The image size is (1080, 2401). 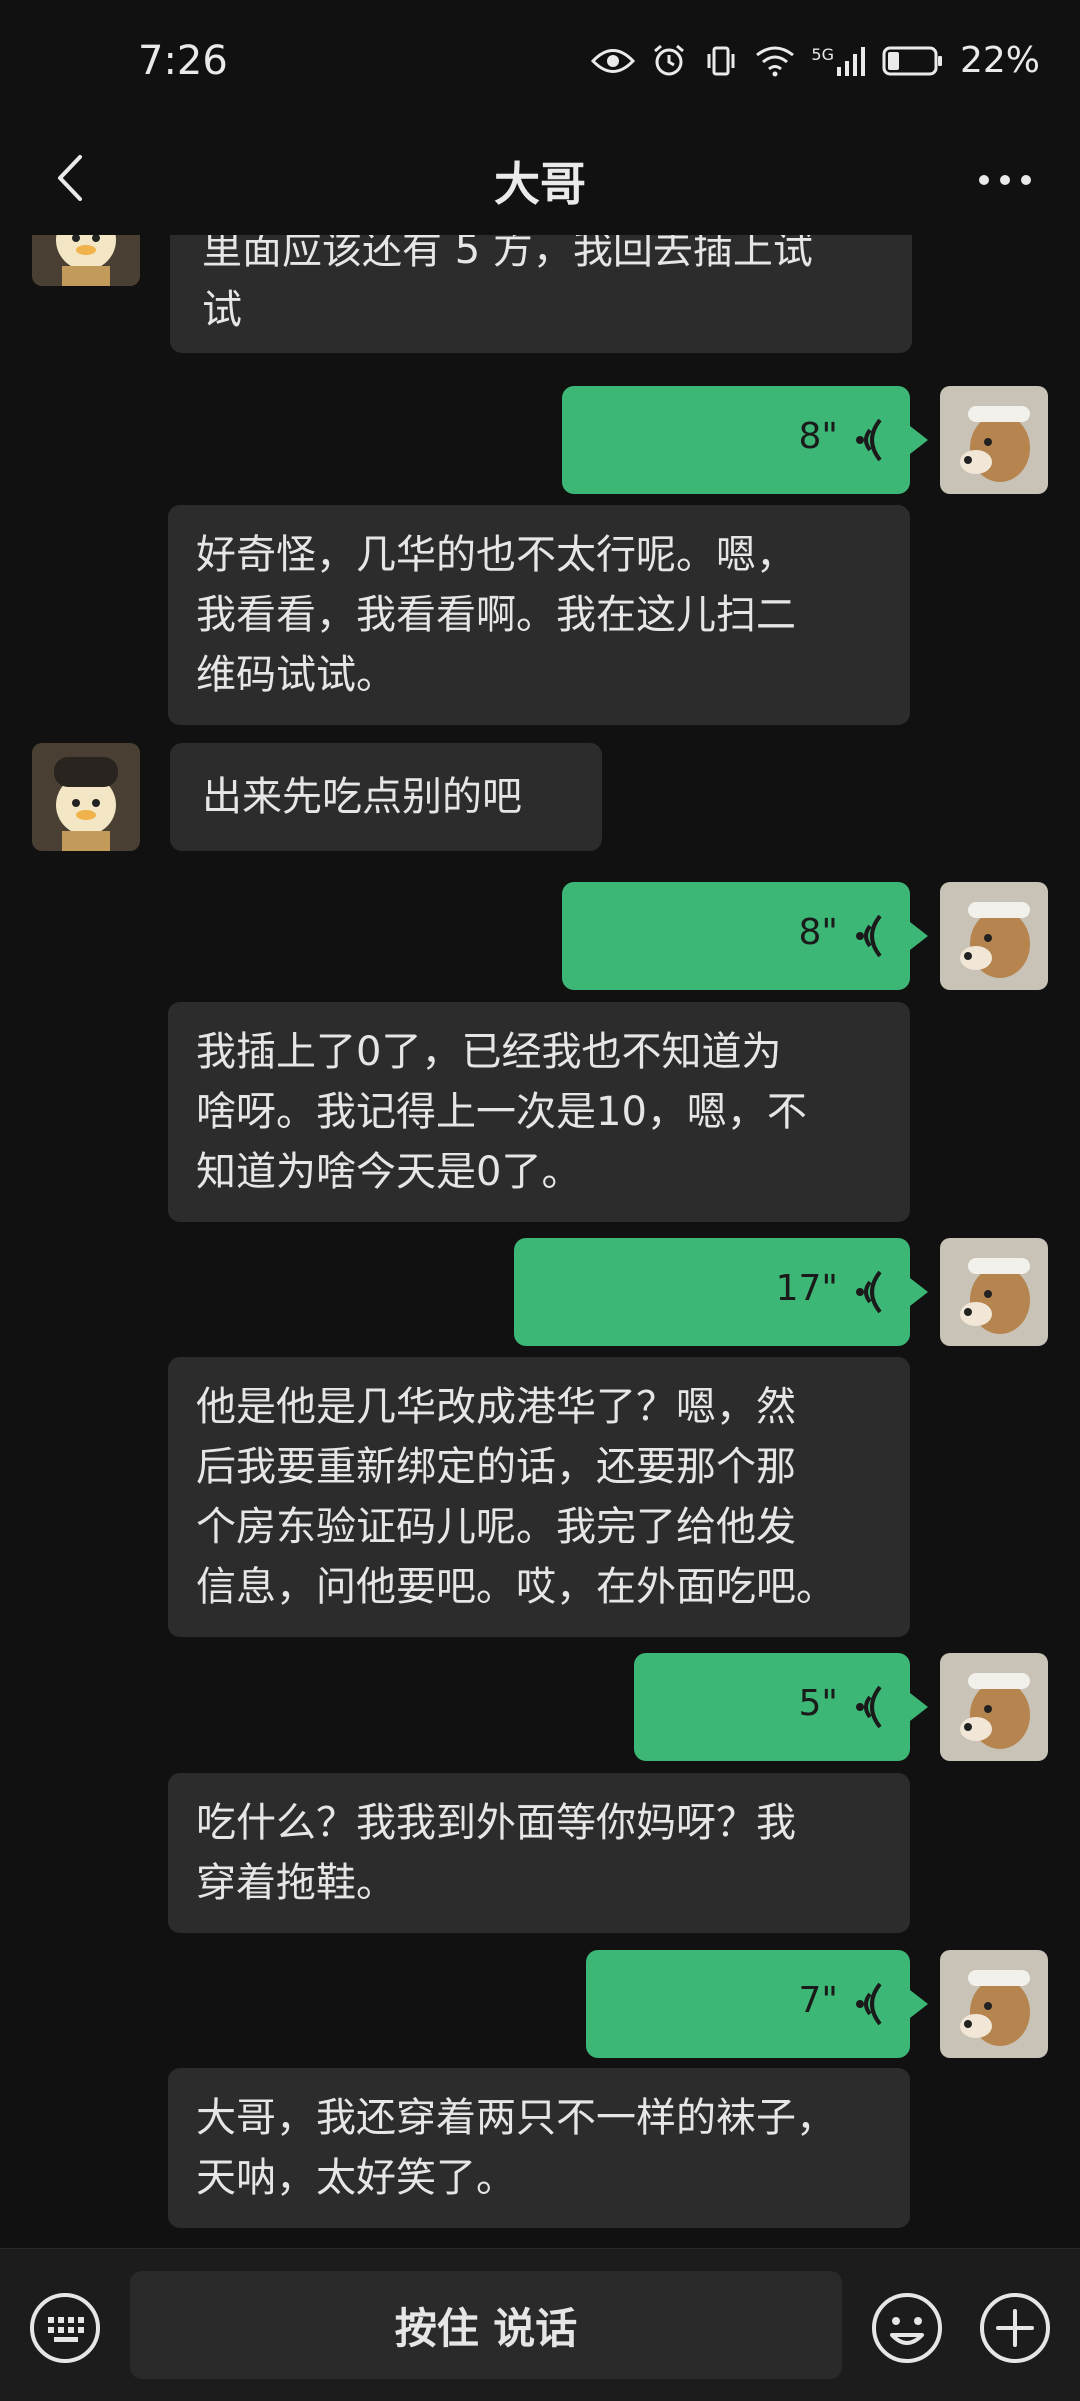 I want to click on voice-message: 7", so click(x=757, y=2004).